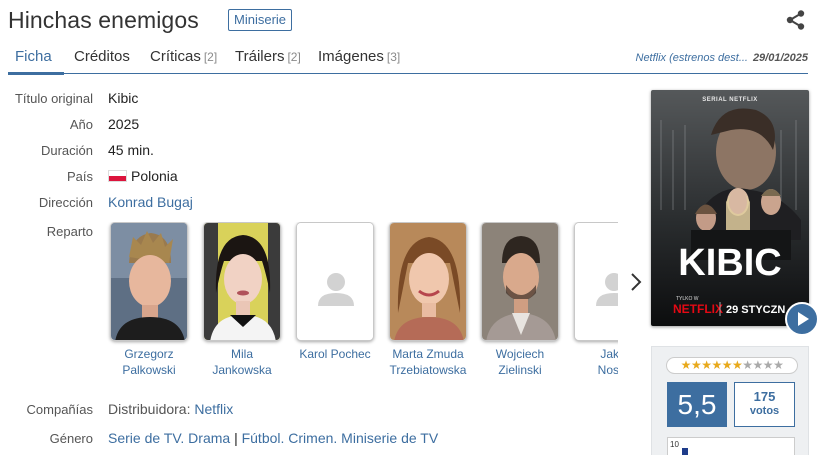  I want to click on poster-brand: NETFLIX, so click(698, 309).